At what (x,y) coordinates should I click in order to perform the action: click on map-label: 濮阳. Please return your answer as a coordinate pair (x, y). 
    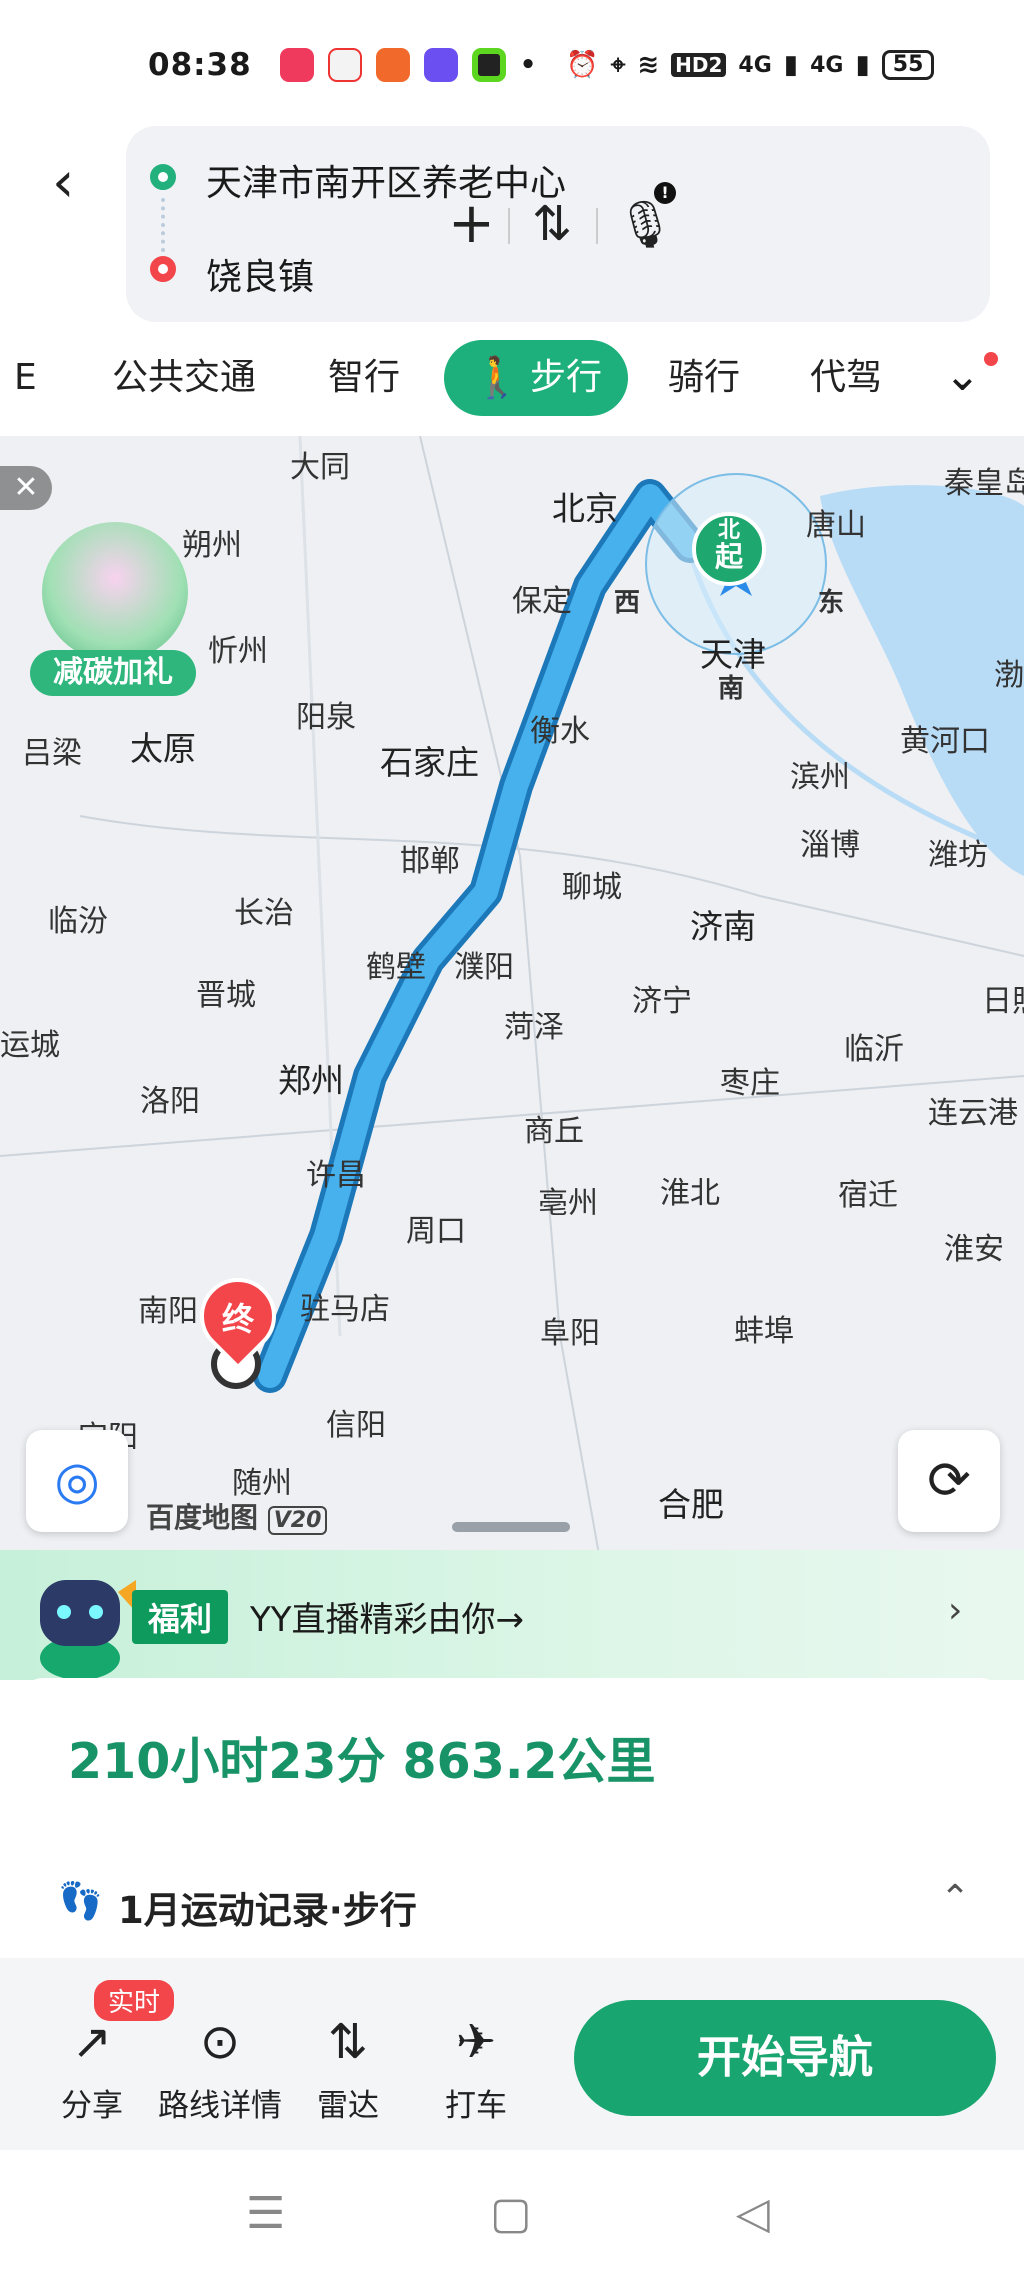
    Looking at the image, I should click on (484, 967).